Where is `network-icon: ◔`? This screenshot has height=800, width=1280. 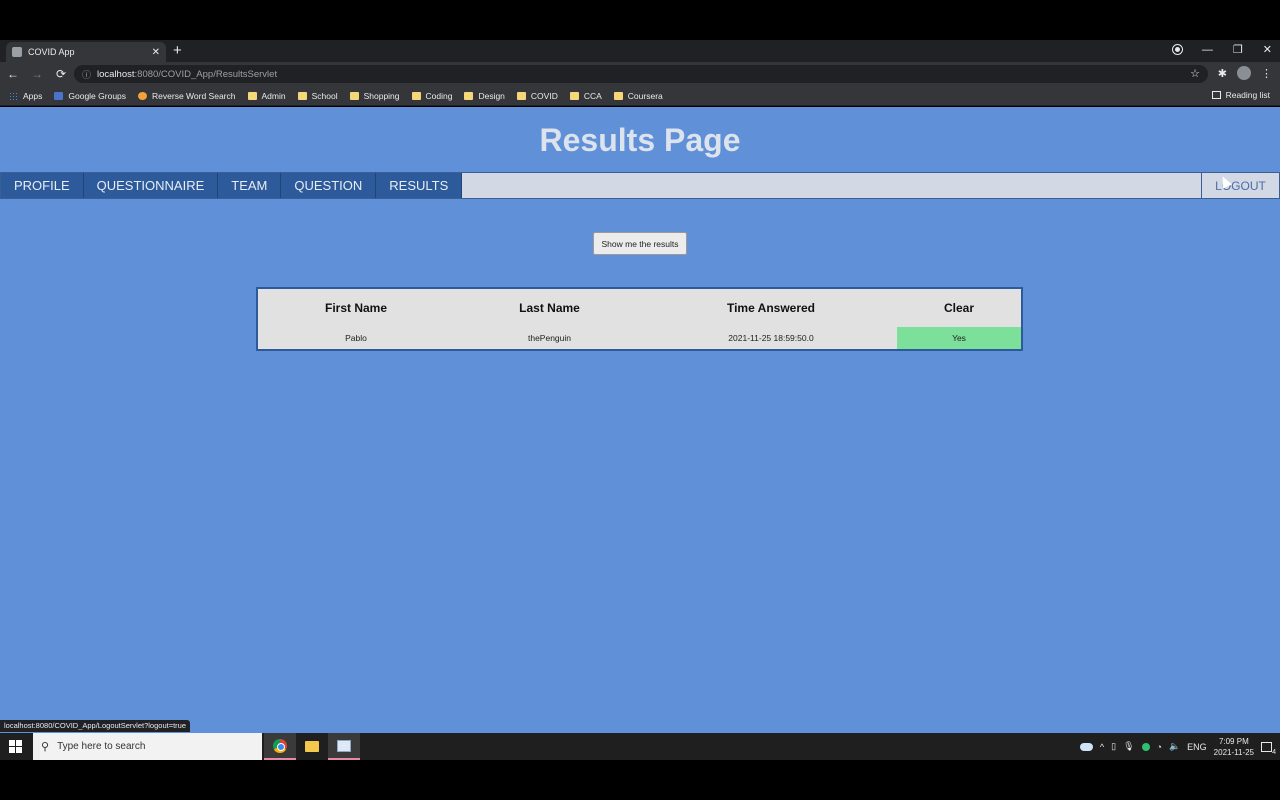 network-icon: ◔ is located at coordinates (1159, 747).